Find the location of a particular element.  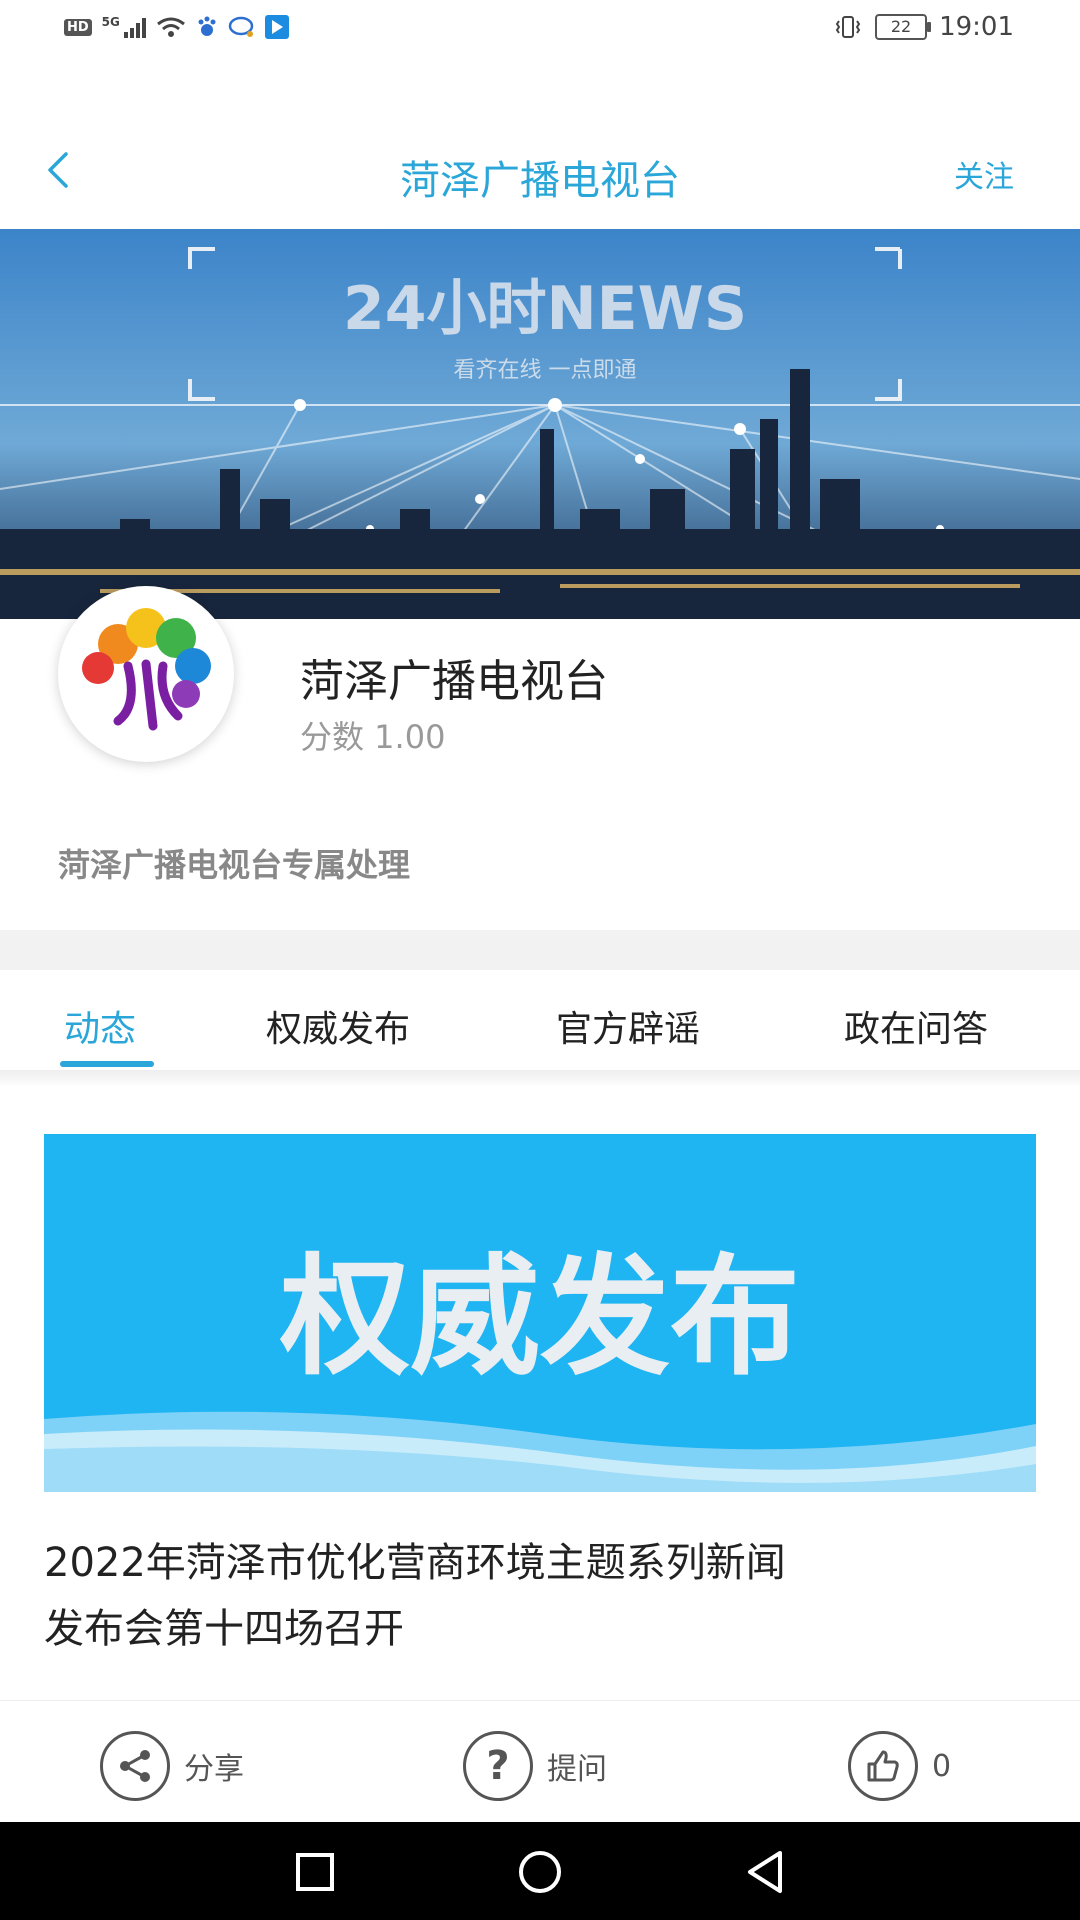

bottom-action-bar: 分享 ? 提问 0 is located at coordinates (540, 1760).